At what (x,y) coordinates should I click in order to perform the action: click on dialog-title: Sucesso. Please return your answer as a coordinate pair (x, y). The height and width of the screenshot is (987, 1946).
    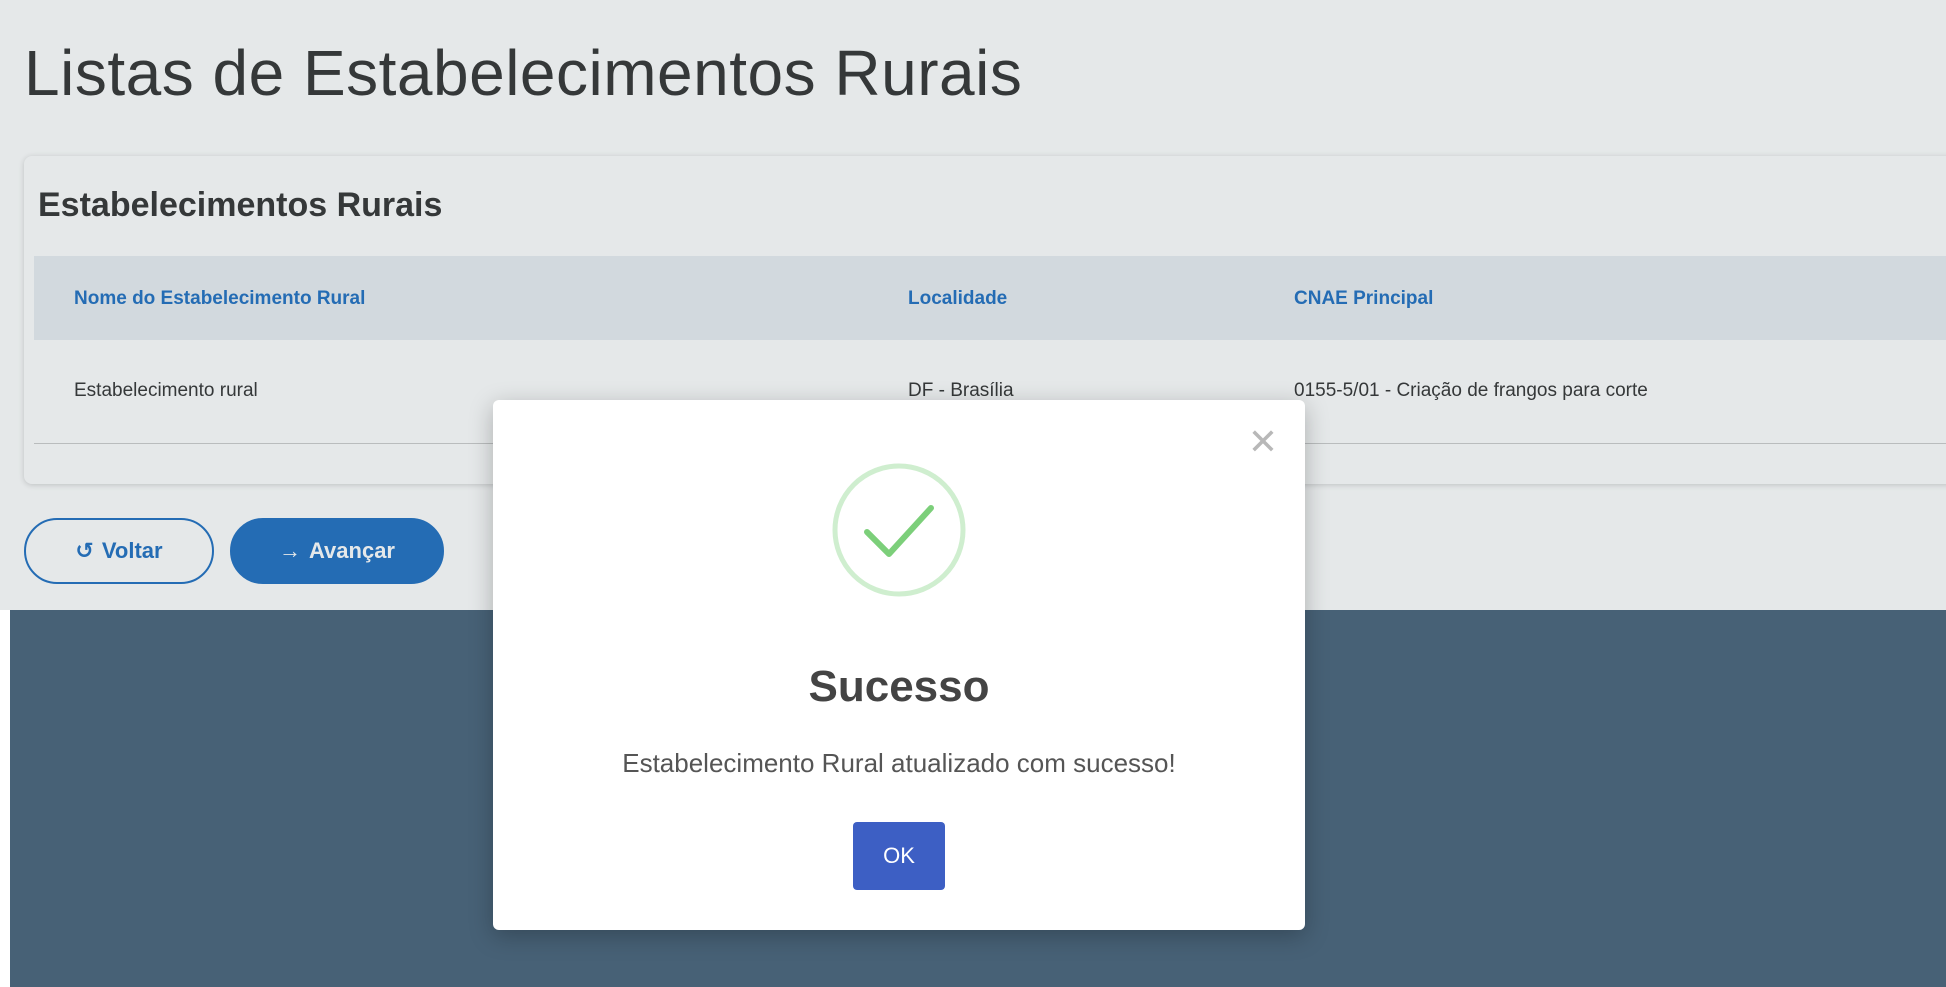
    Looking at the image, I should click on (899, 686).